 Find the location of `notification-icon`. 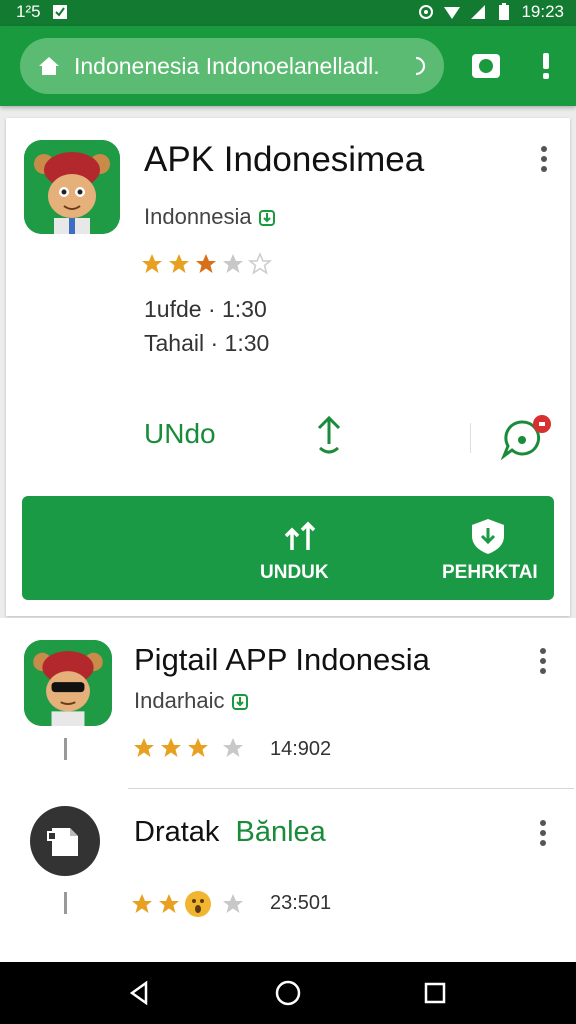

notification-icon is located at coordinates (59, 12).